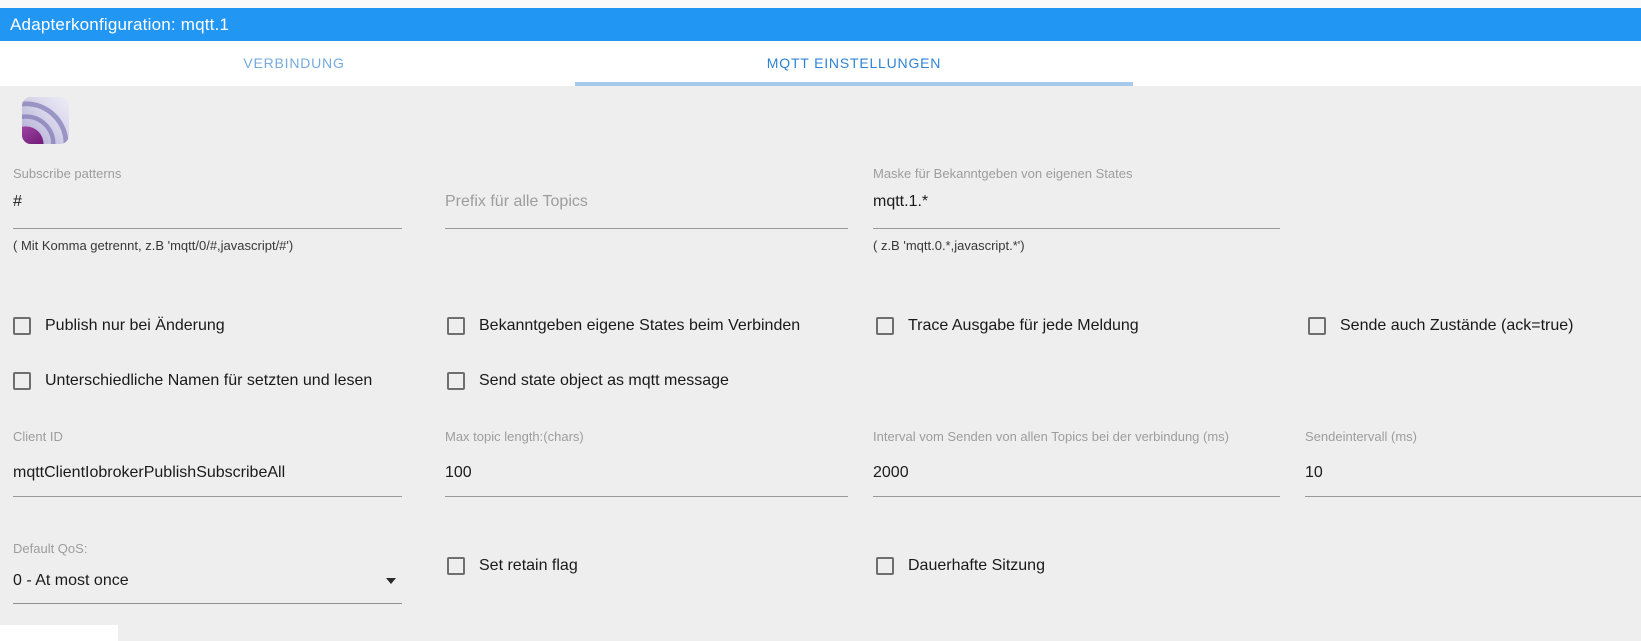 The height and width of the screenshot is (641, 1641). What do you see at coordinates (71, 580) in the screenshot?
I see `default-qos-value: 0 - At most once` at bounding box center [71, 580].